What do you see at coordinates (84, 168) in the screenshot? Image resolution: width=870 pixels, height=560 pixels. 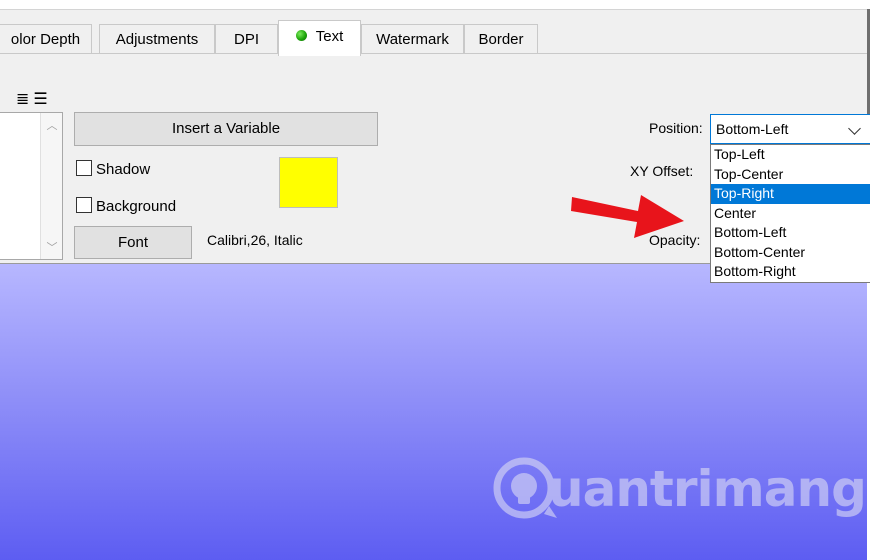 I see `shadow-checkbox` at bounding box center [84, 168].